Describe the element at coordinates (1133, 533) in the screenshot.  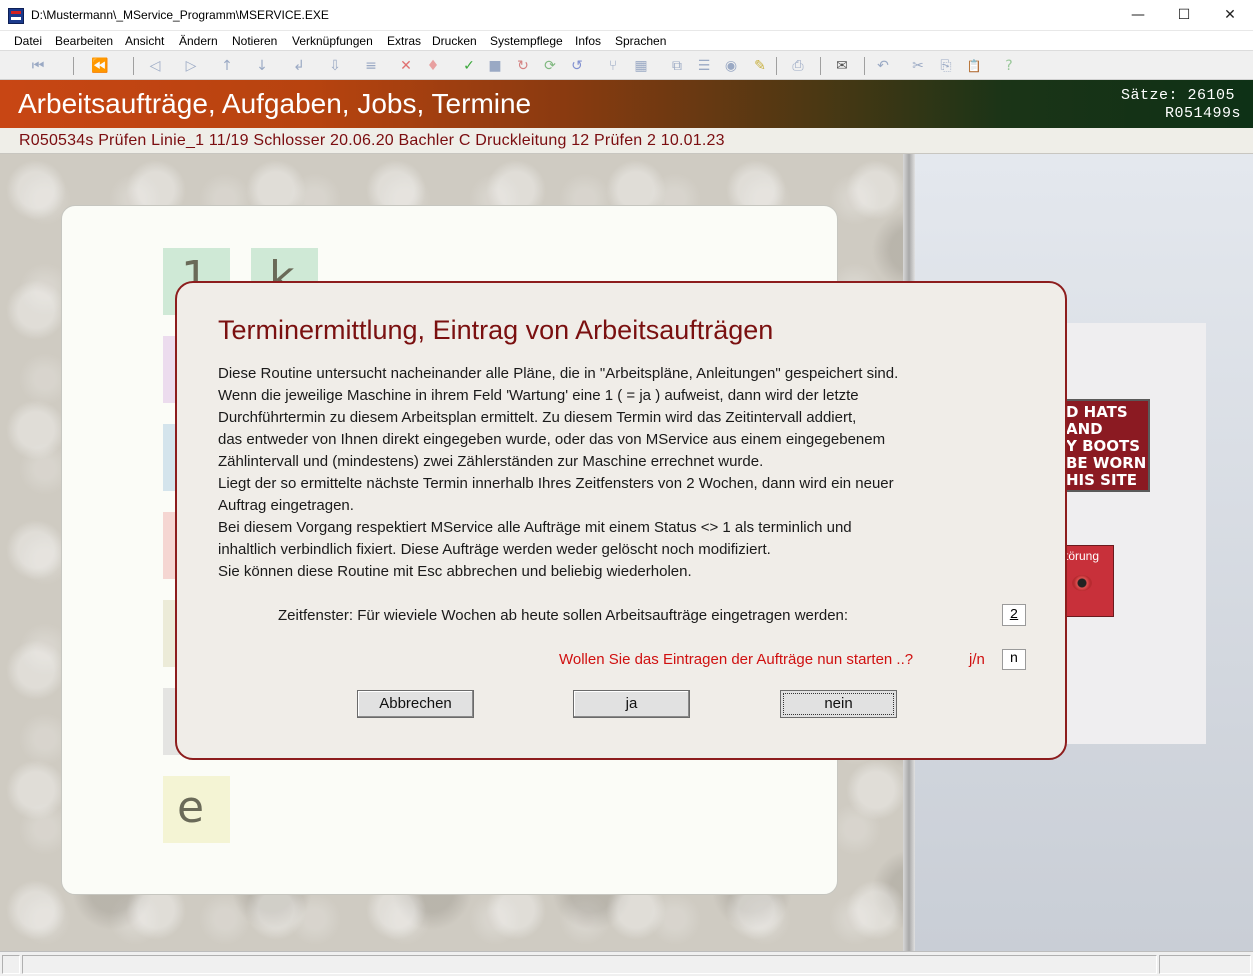
I see `right-image-panel` at that location.